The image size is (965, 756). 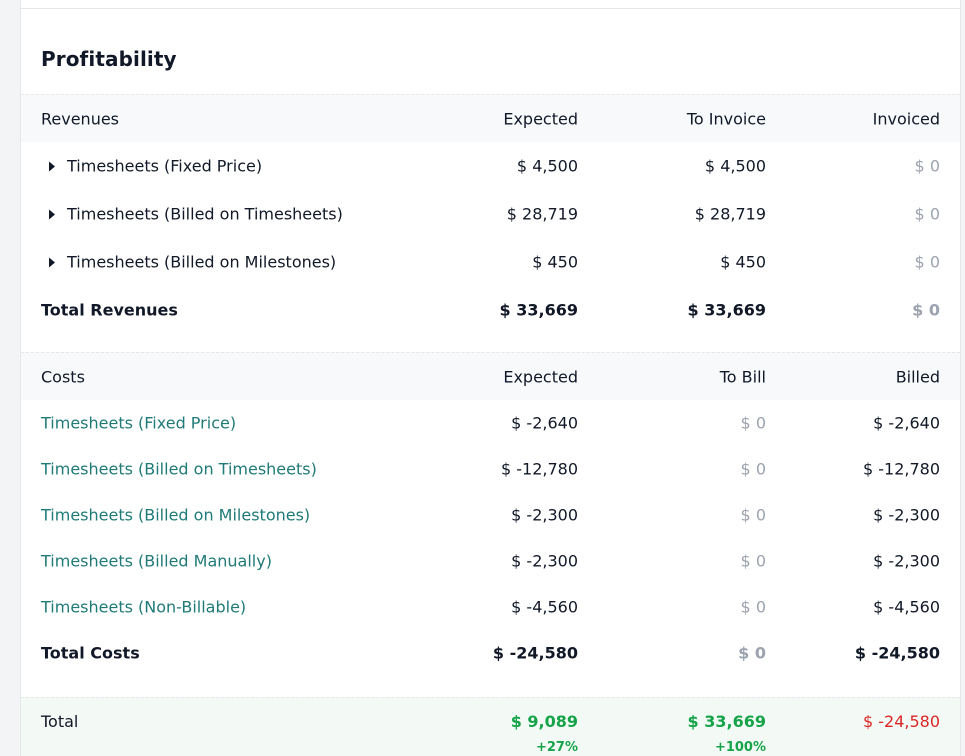 What do you see at coordinates (726, 118) in the screenshot?
I see `revenues-header-to-invoice: To Invoice` at bounding box center [726, 118].